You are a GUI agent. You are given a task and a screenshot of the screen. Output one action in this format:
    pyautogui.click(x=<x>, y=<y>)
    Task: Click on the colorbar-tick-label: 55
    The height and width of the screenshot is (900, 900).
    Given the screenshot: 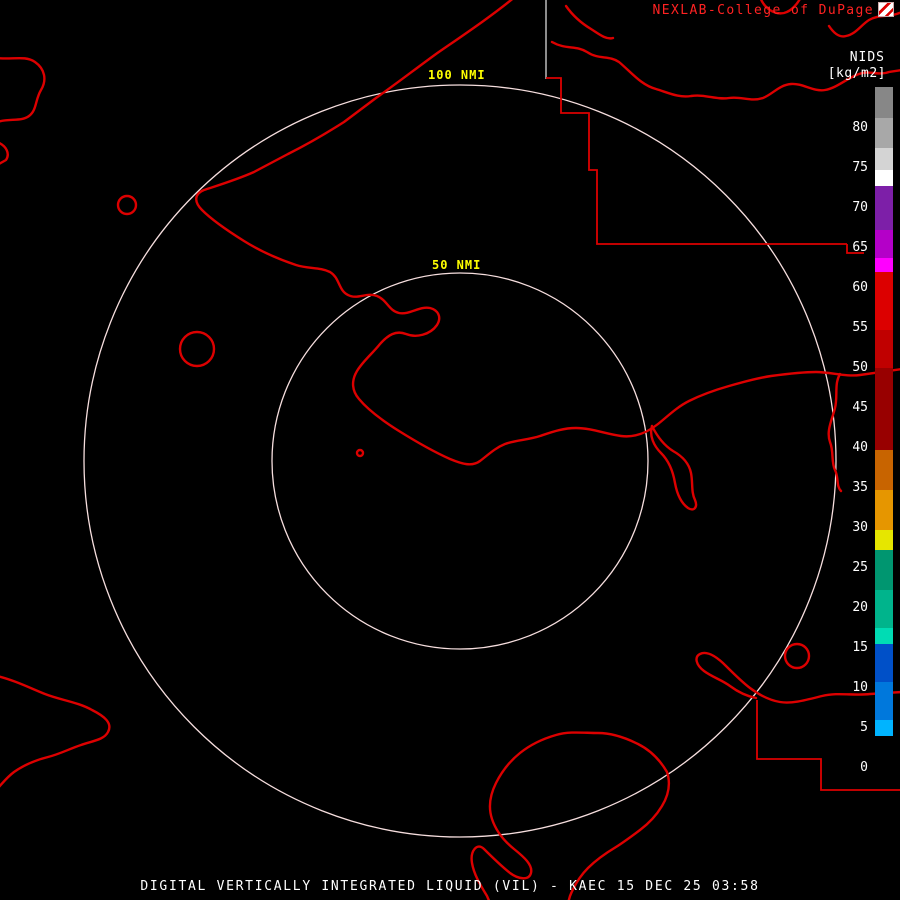 What is the action you would take?
    pyautogui.click(x=860, y=327)
    